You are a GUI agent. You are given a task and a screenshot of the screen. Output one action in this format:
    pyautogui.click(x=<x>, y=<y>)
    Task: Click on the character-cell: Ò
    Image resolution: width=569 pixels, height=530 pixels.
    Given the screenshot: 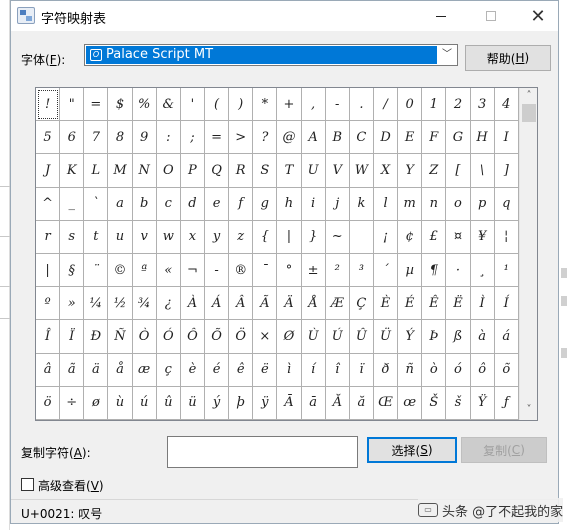 What is the action you would take?
    pyautogui.click(x=144, y=337)
    